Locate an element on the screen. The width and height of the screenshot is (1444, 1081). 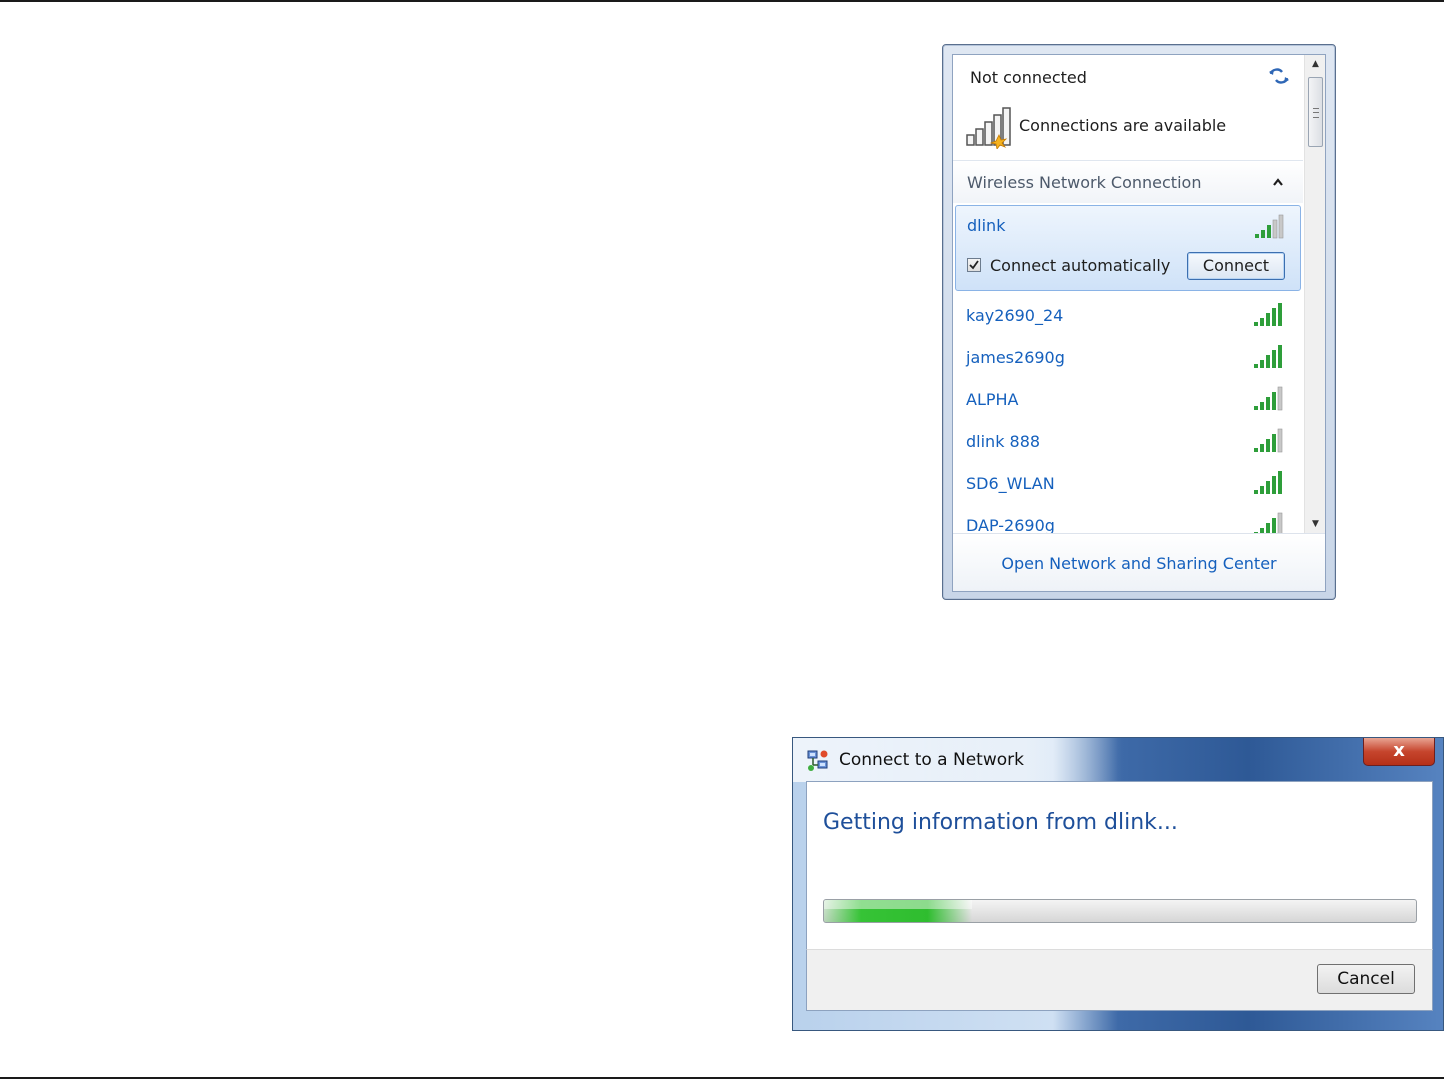
progress-bar is located at coordinates (1120, 911).